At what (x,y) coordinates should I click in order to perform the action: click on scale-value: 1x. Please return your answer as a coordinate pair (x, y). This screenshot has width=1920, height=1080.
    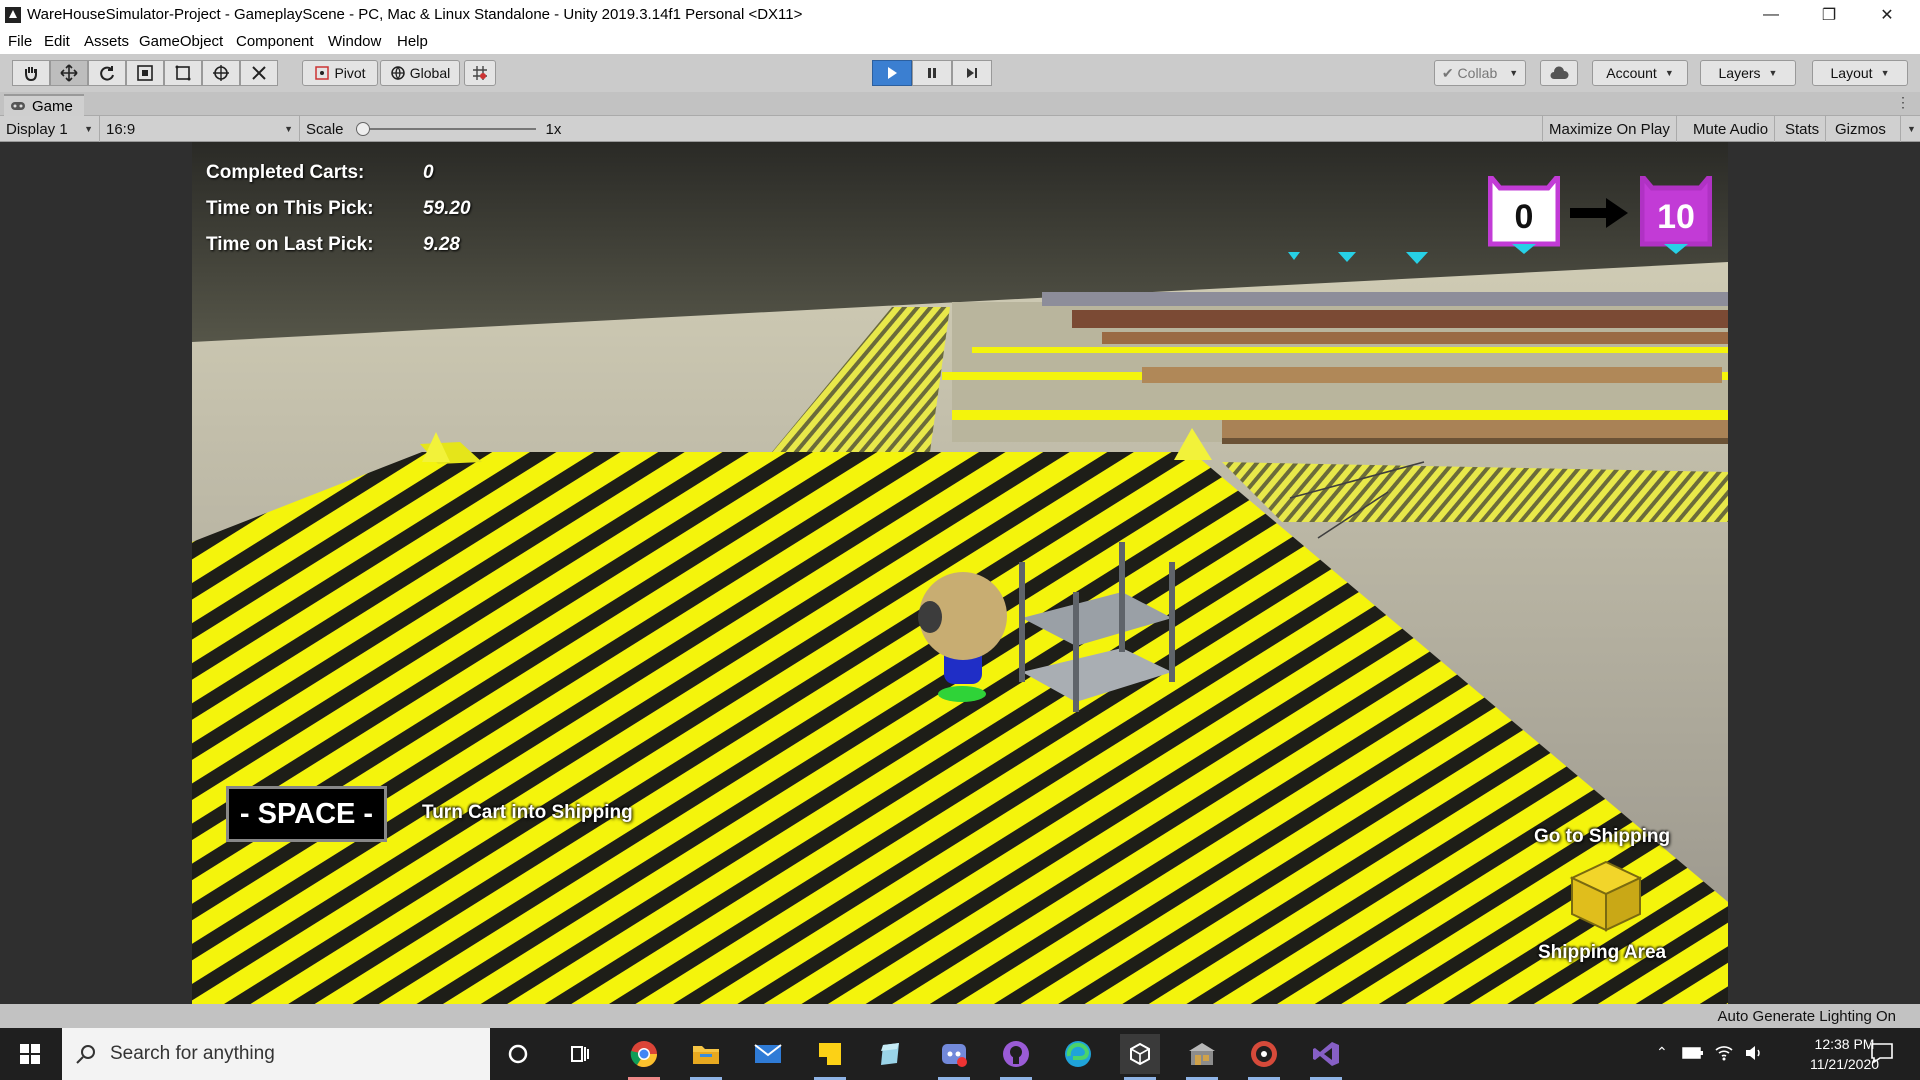
    Looking at the image, I should click on (553, 129).